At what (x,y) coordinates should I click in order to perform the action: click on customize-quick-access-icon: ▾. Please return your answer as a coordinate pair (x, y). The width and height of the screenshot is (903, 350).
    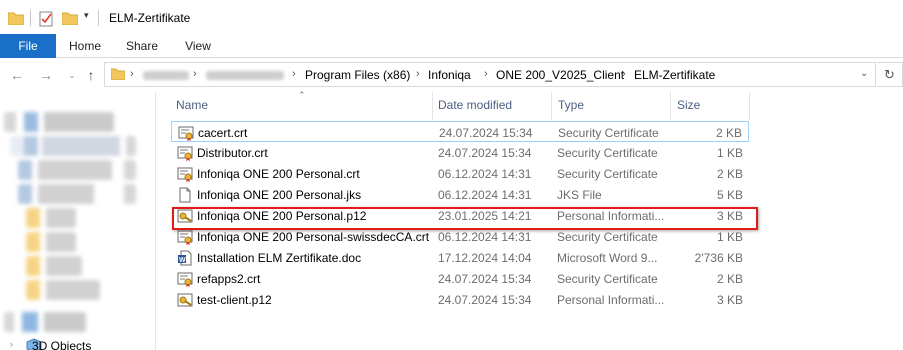
    Looking at the image, I should click on (86, 15).